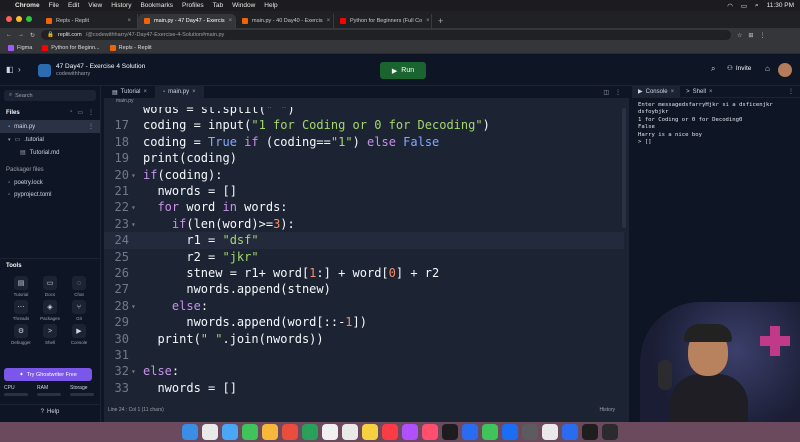 The image size is (800, 442). I want to click on split-pane-icon: ◫, so click(606, 92).